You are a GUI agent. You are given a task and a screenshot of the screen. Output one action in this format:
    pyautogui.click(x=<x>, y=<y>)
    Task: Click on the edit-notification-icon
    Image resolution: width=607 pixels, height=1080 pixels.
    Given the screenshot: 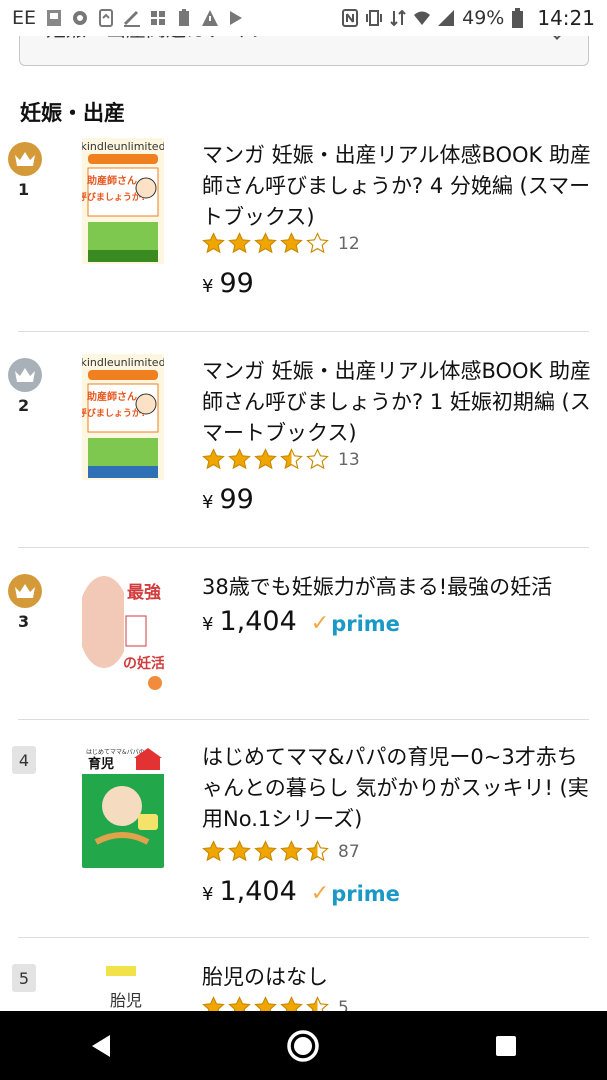 What is the action you would take?
    pyautogui.click(x=132, y=19)
    